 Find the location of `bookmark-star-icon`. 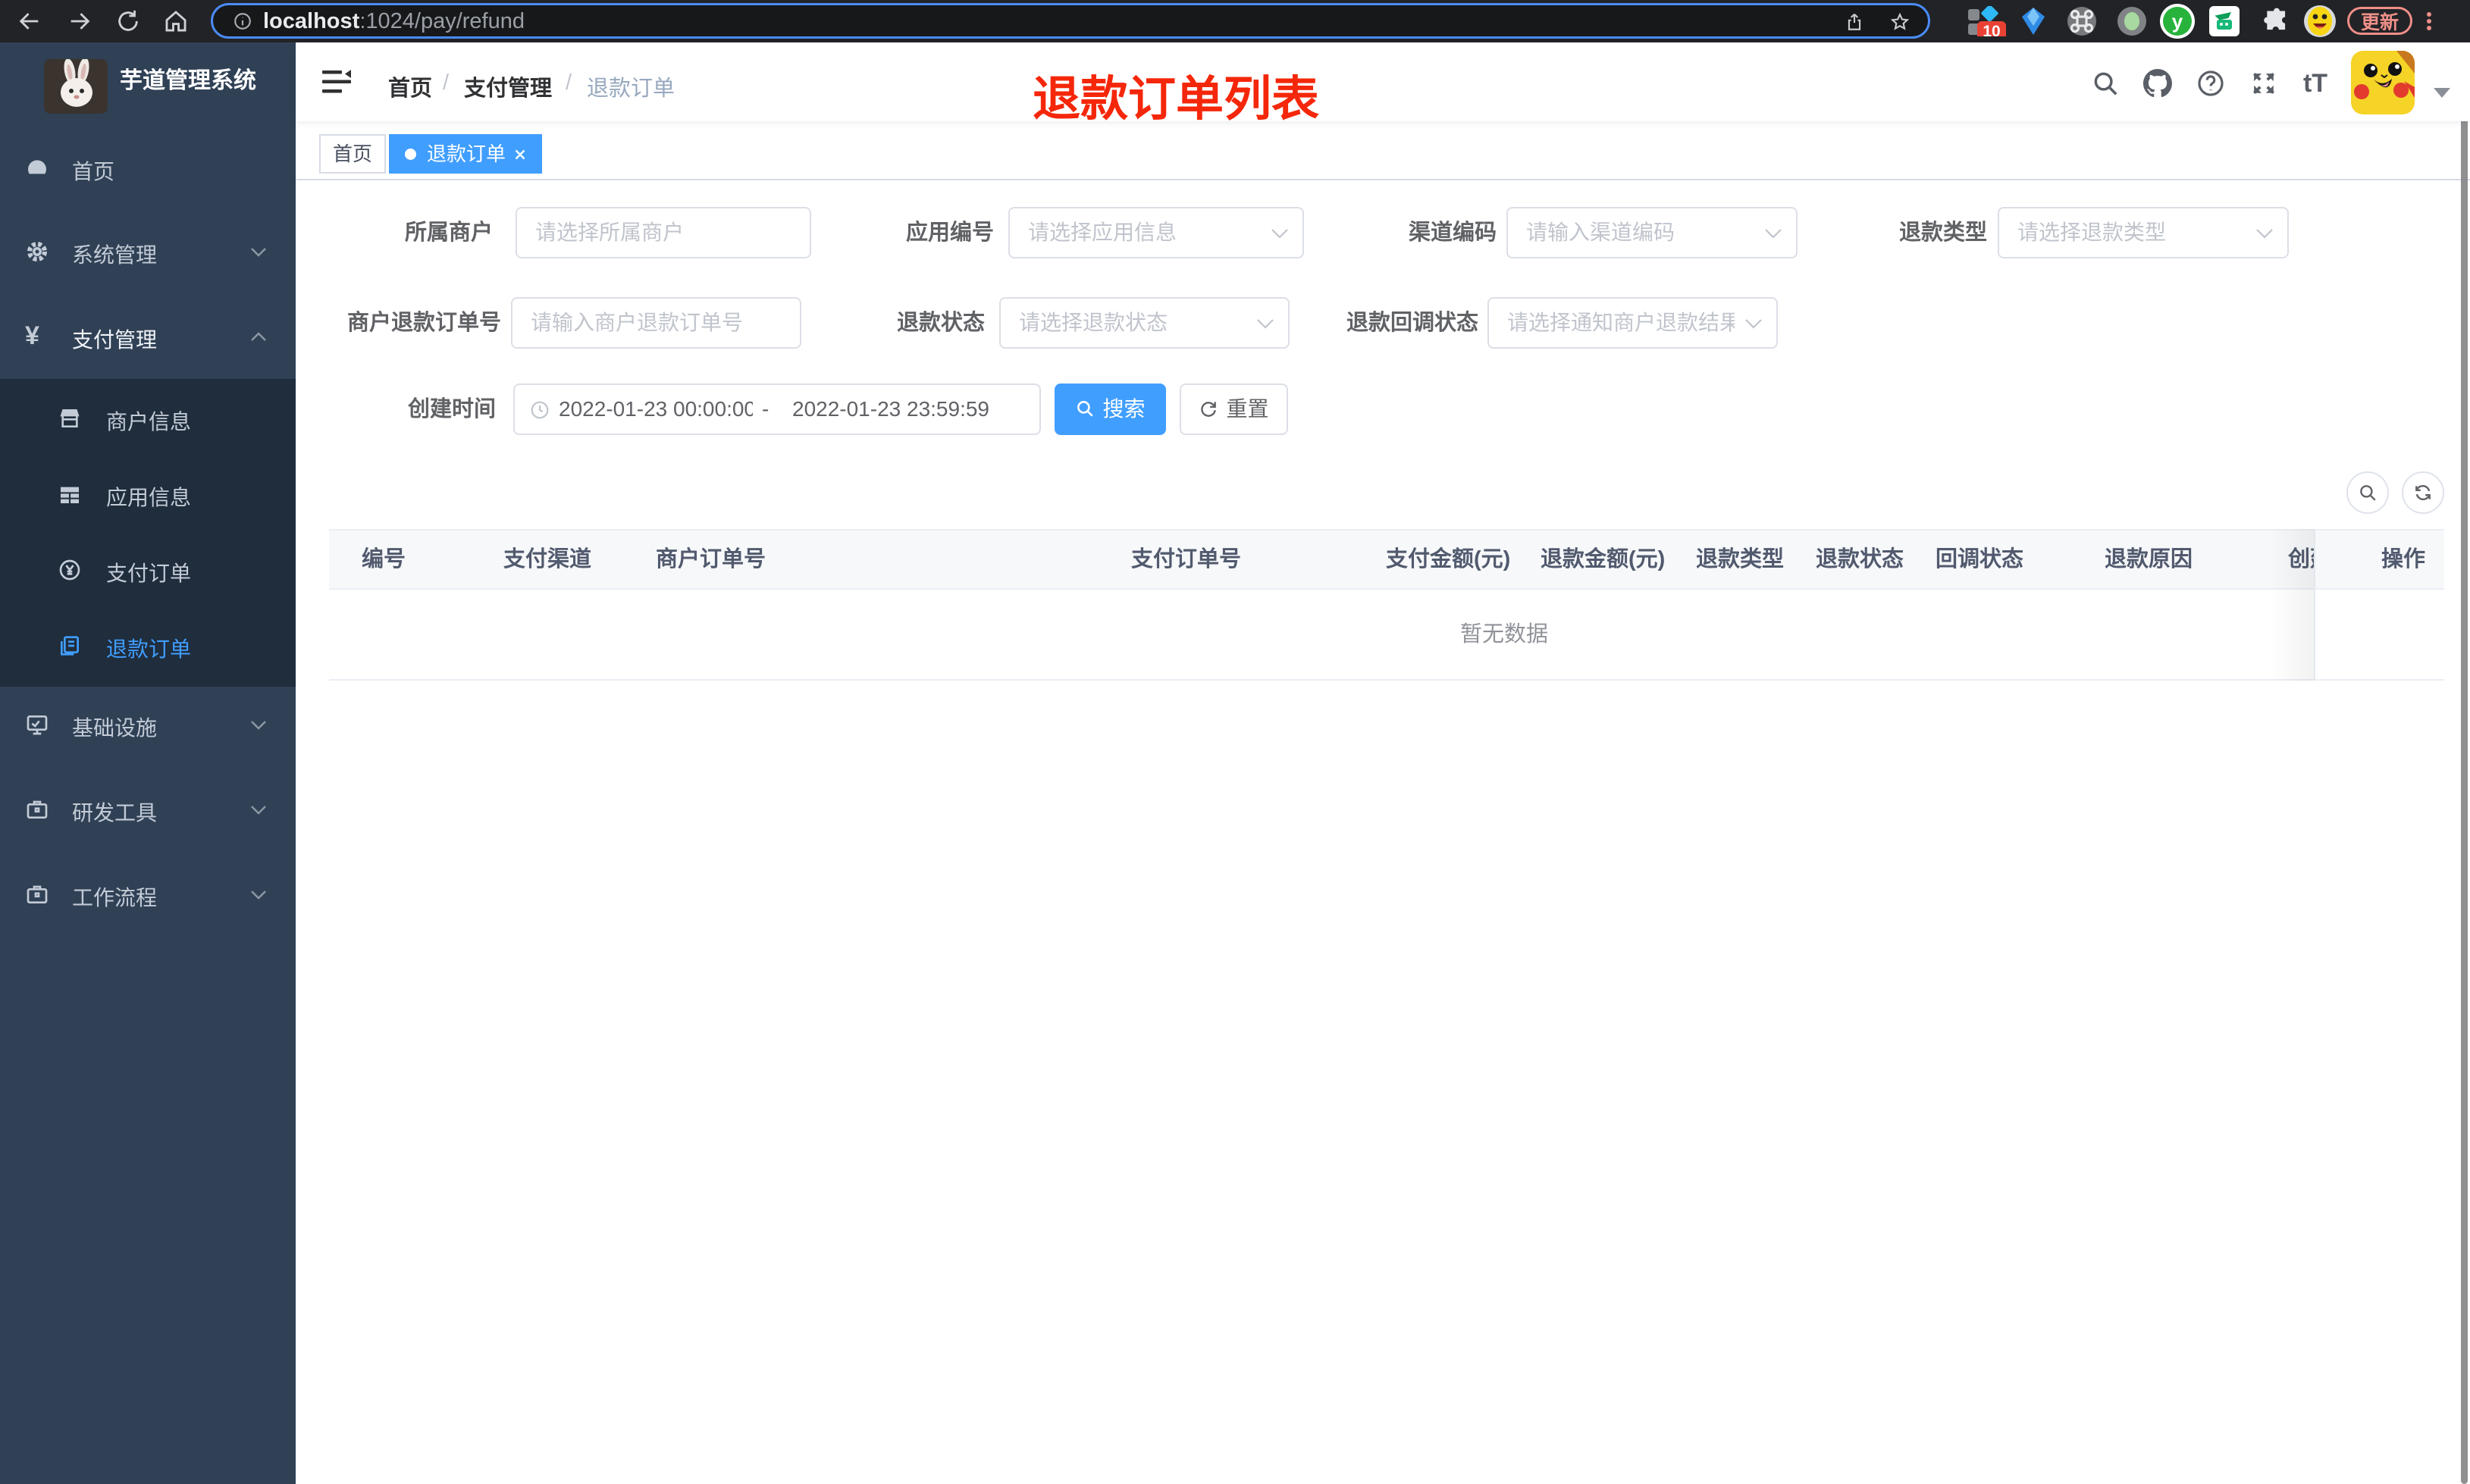

bookmark-star-icon is located at coordinates (1900, 22).